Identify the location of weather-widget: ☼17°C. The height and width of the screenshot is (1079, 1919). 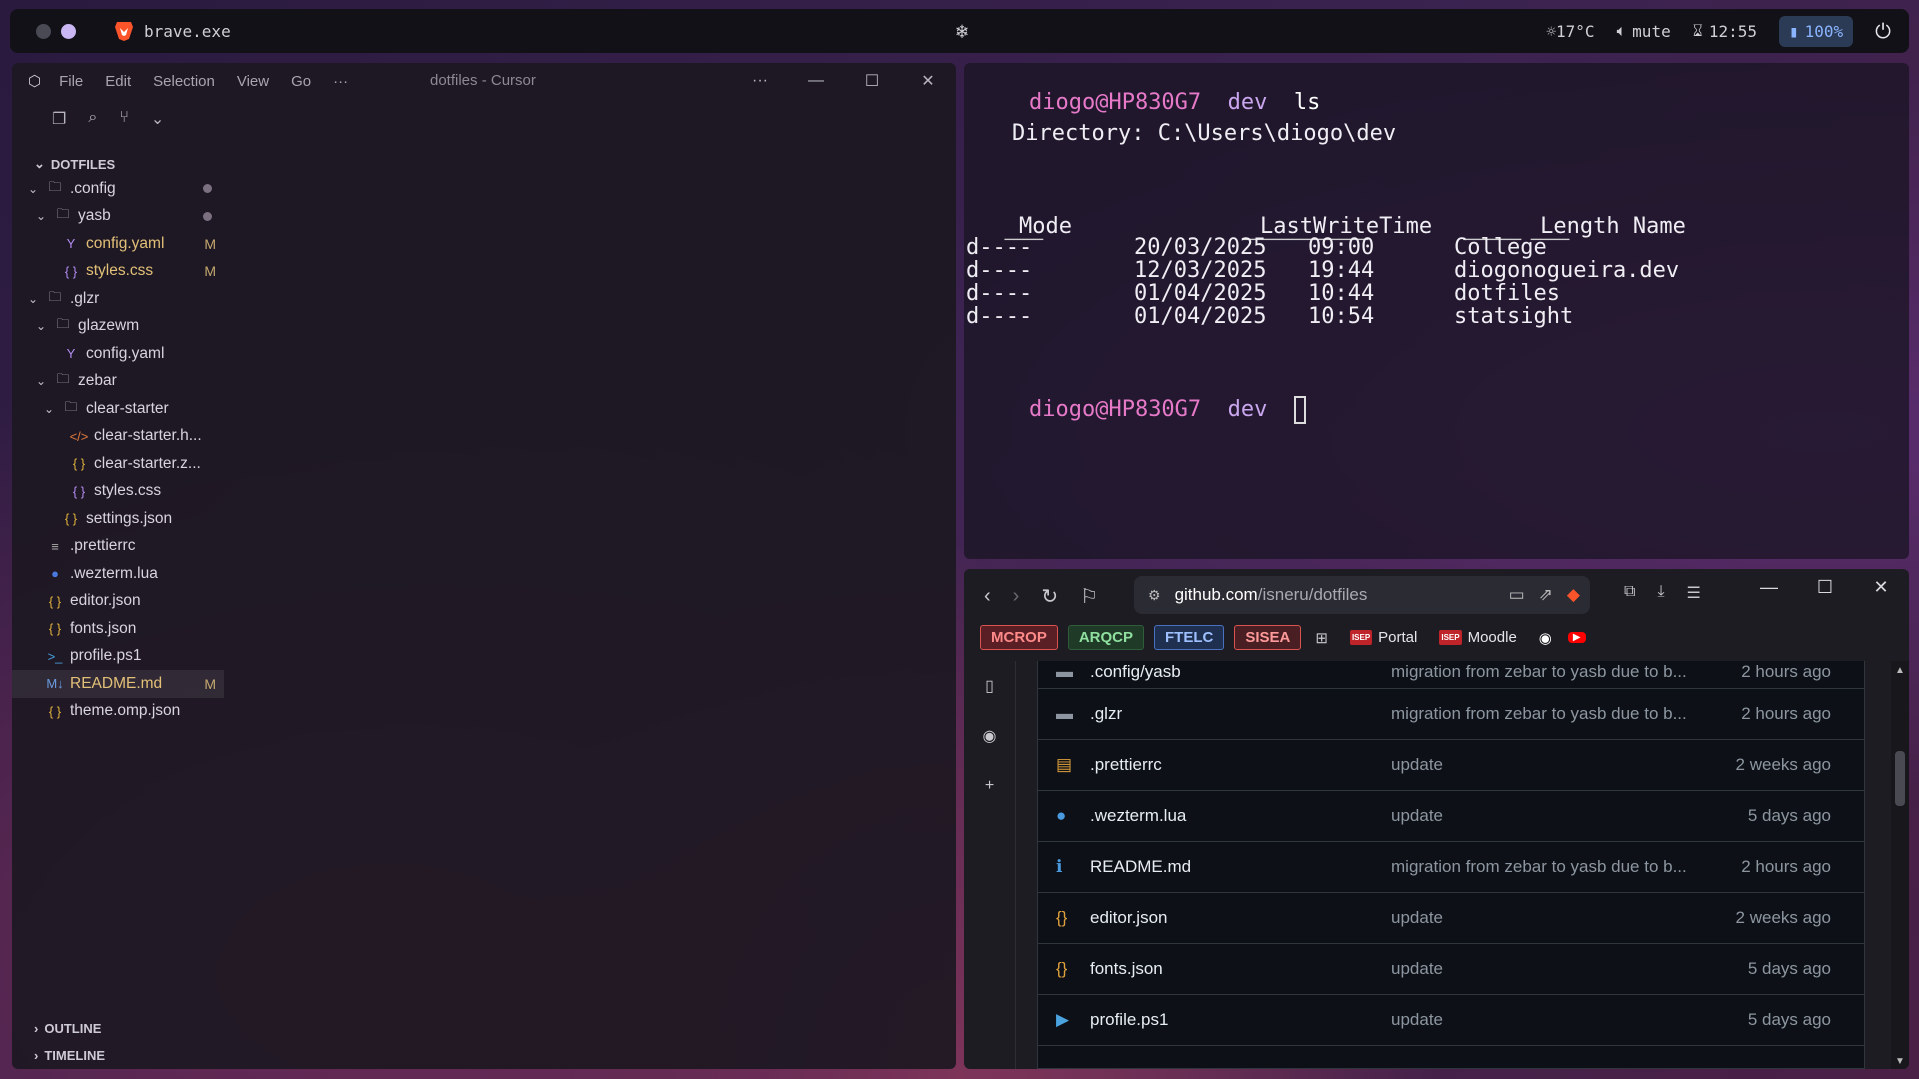
(1570, 31).